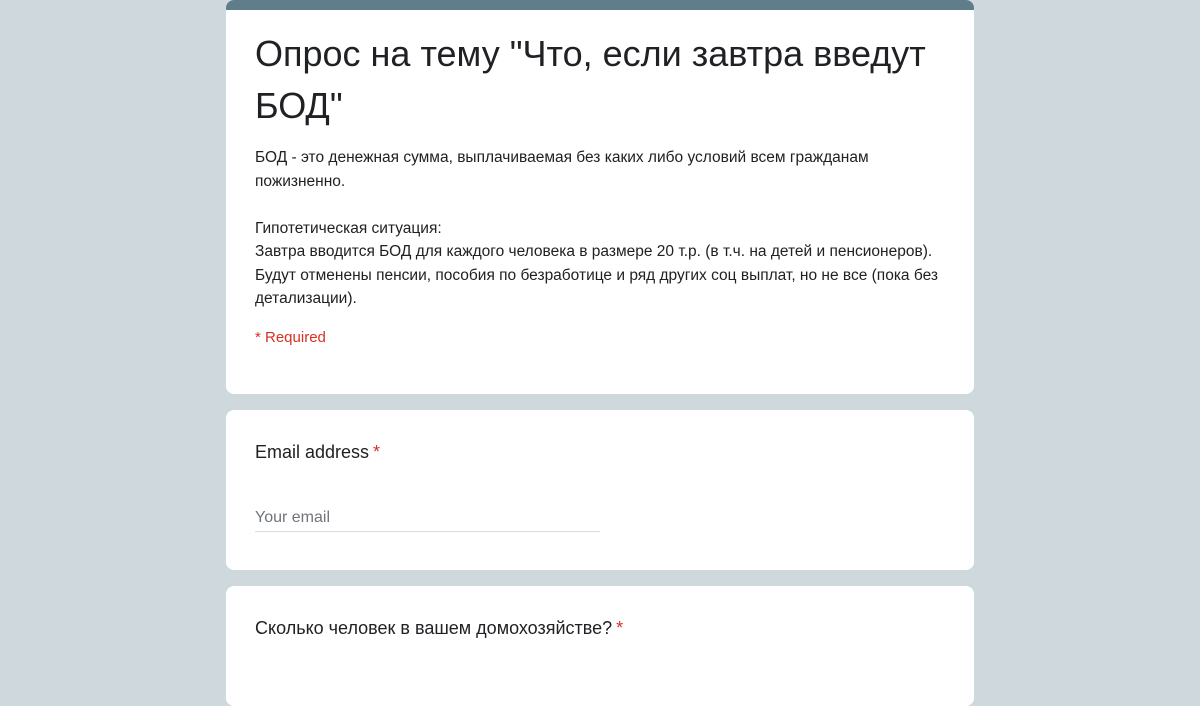  What do you see at coordinates (434, 628) in the screenshot?
I see `question-label-household: Сколько человек в вашем домохозяйстве?` at bounding box center [434, 628].